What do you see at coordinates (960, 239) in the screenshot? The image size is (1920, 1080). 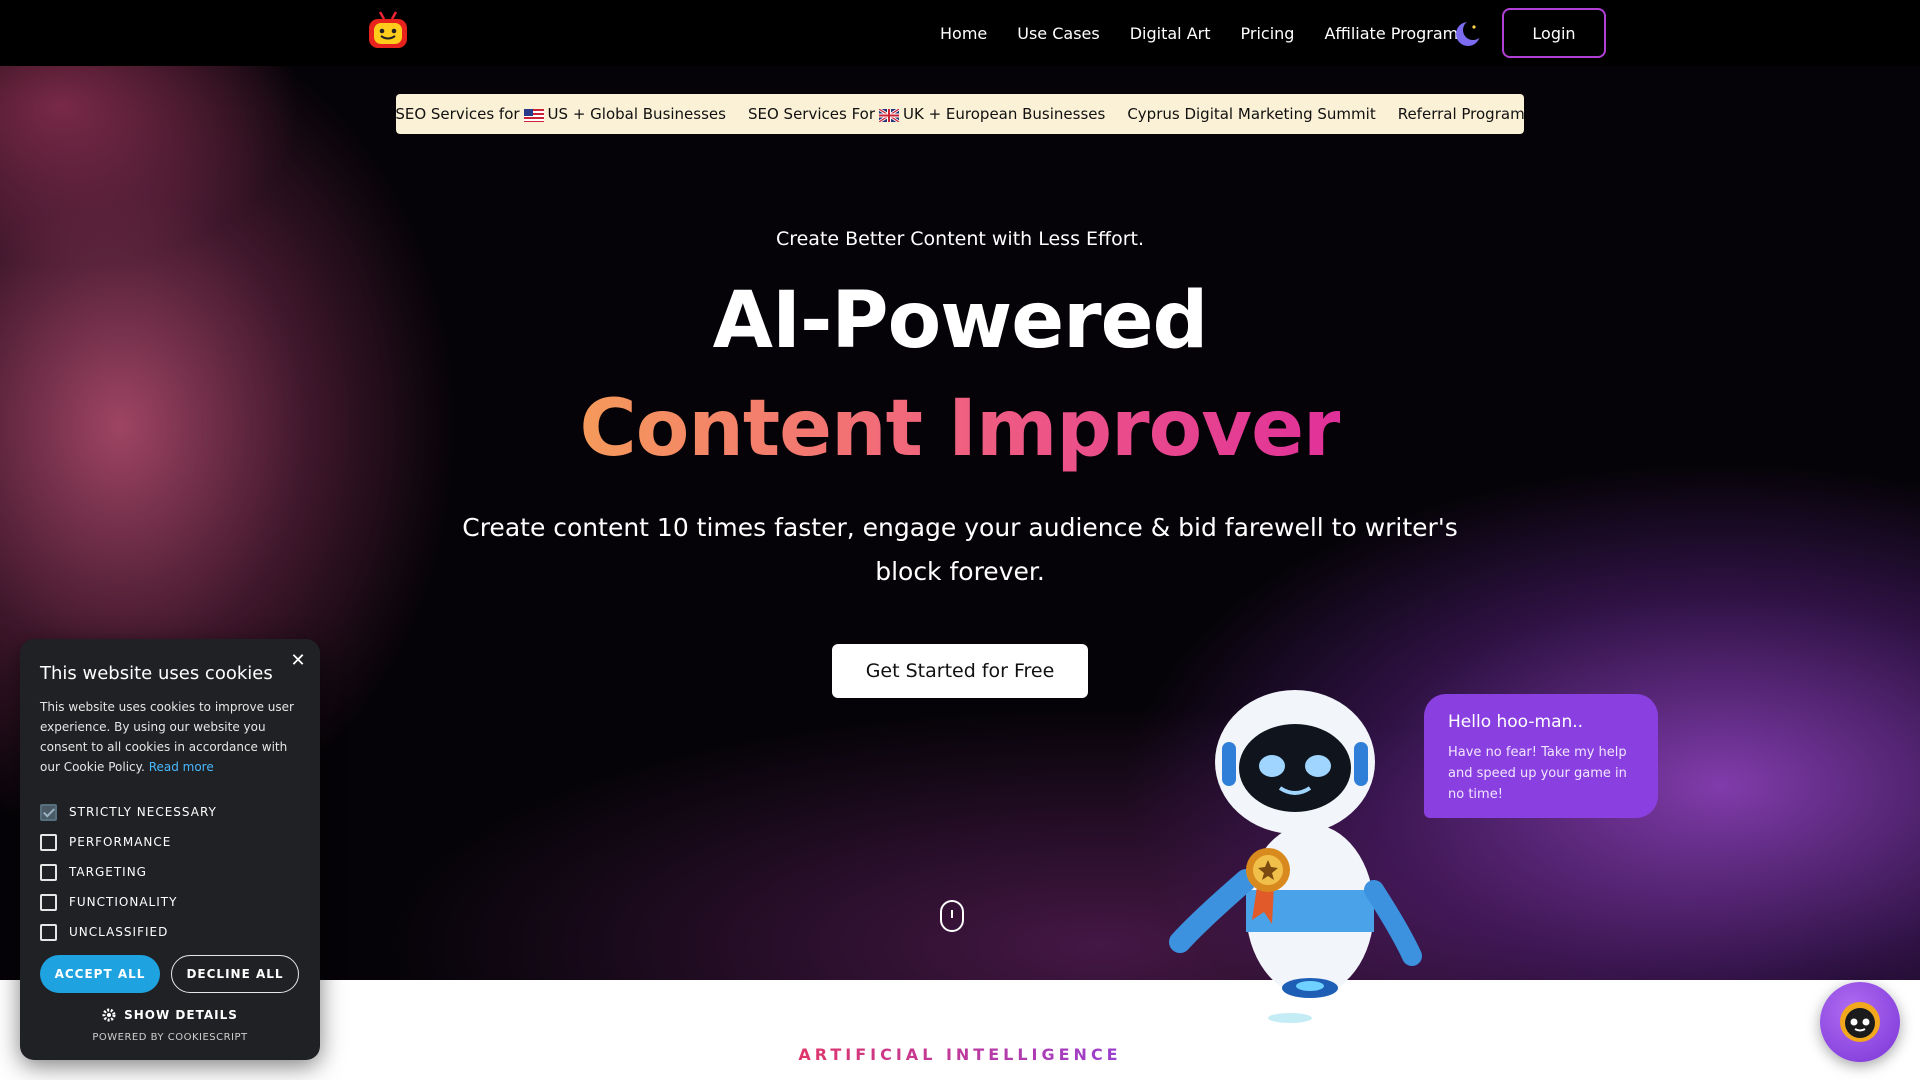 I see `hero-eyebrow: Create Better Content with Less Effort.` at bounding box center [960, 239].